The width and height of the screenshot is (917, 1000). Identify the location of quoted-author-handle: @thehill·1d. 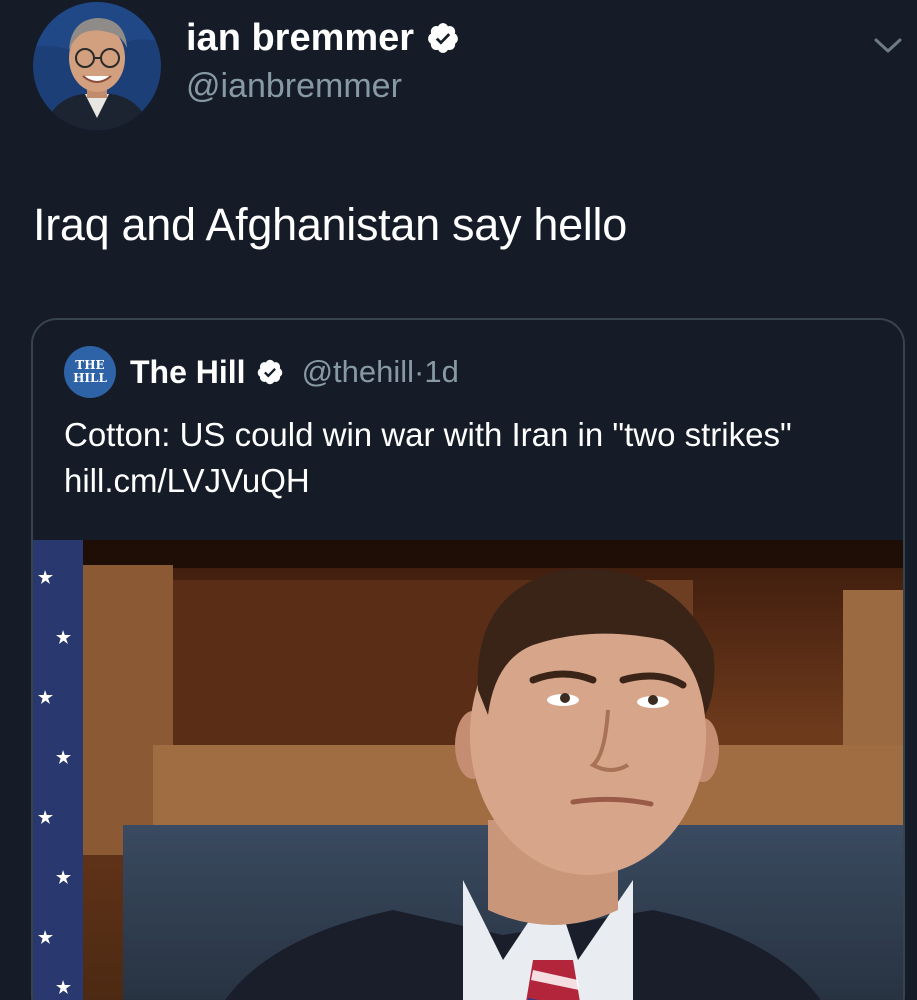
(380, 372).